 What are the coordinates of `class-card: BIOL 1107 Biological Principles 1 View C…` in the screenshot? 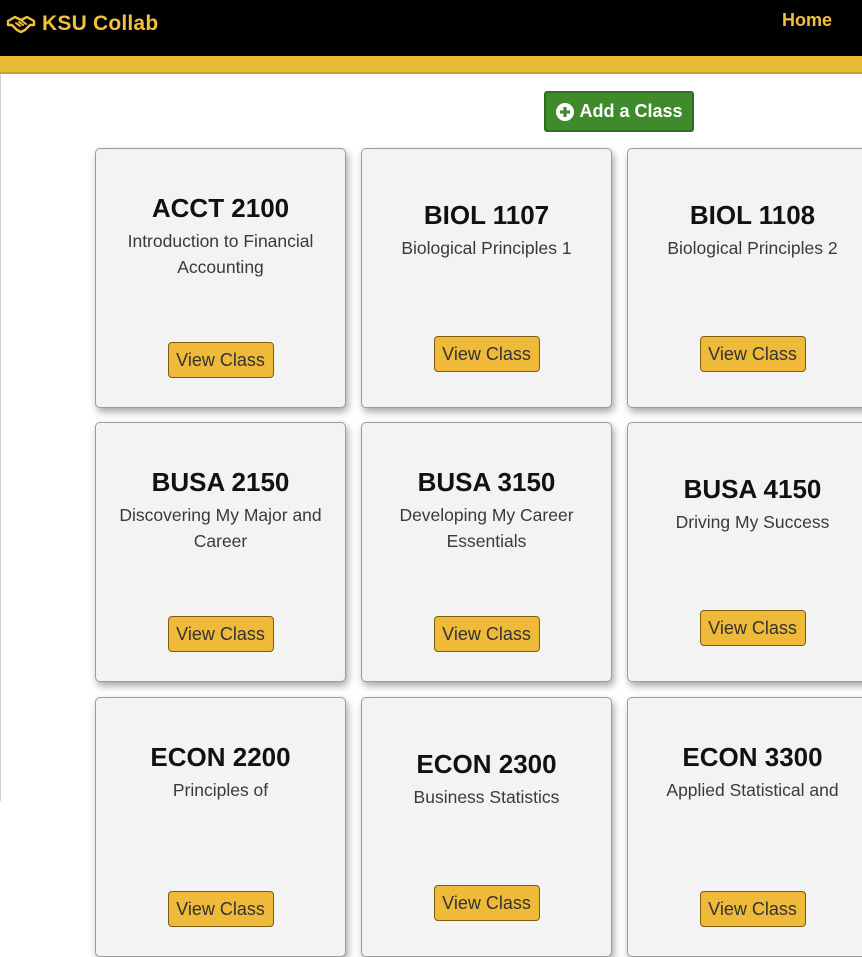 It's located at (486, 278).